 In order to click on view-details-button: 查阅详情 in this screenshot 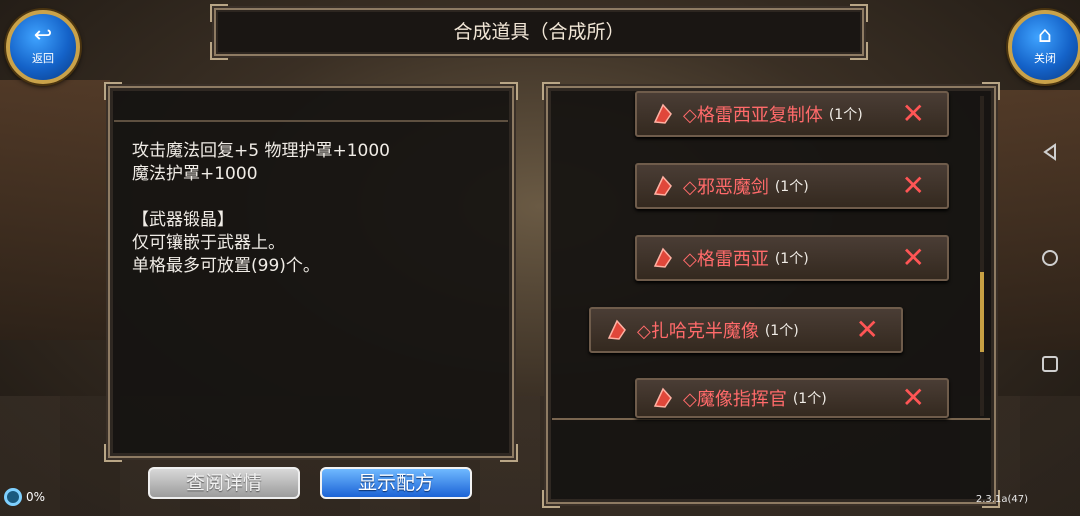, I will do `click(224, 483)`.